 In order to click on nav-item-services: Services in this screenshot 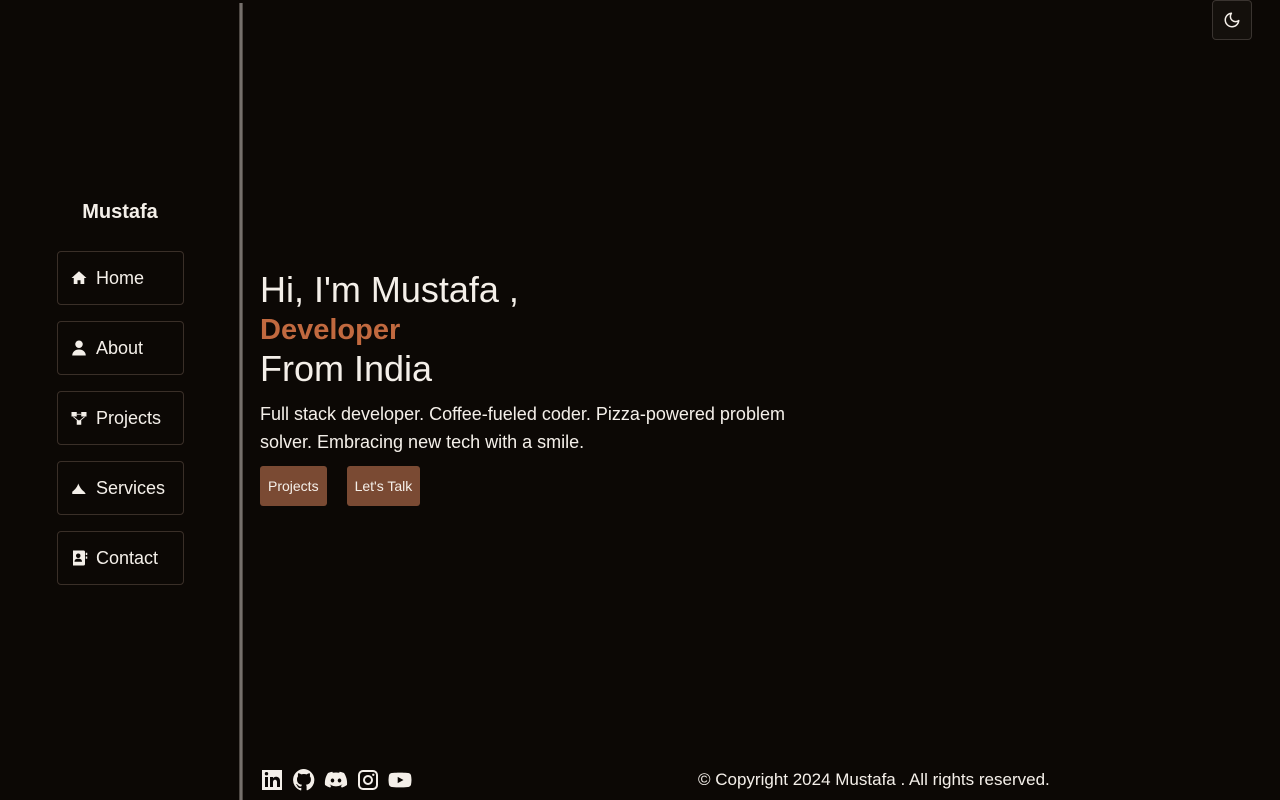, I will do `click(120, 488)`.